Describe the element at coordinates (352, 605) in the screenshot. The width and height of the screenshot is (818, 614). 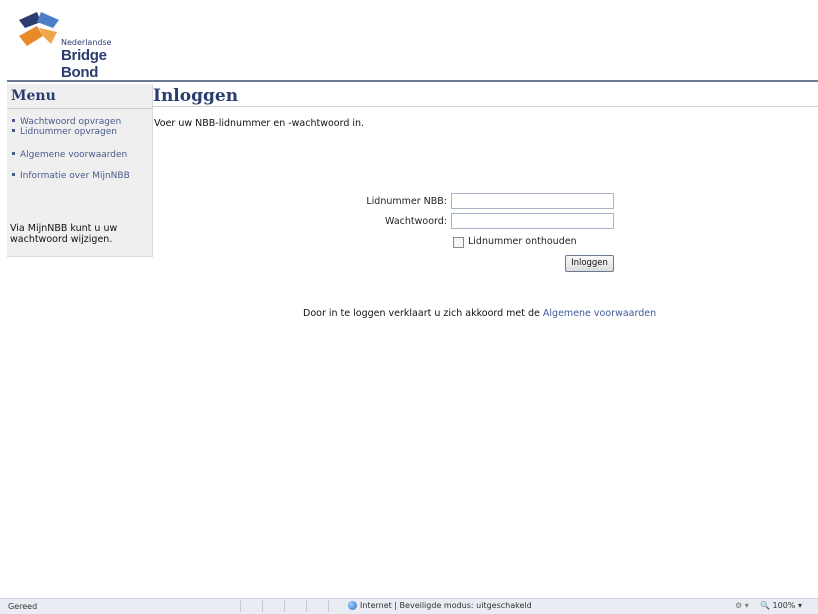
I see `globe-icon` at that location.